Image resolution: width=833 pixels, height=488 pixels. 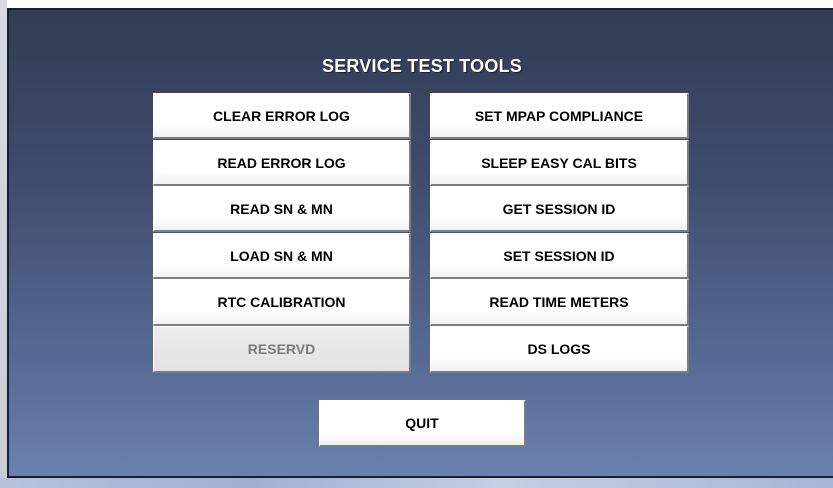 I want to click on read-sn-mn-button: READ SN & MN, so click(x=282, y=209).